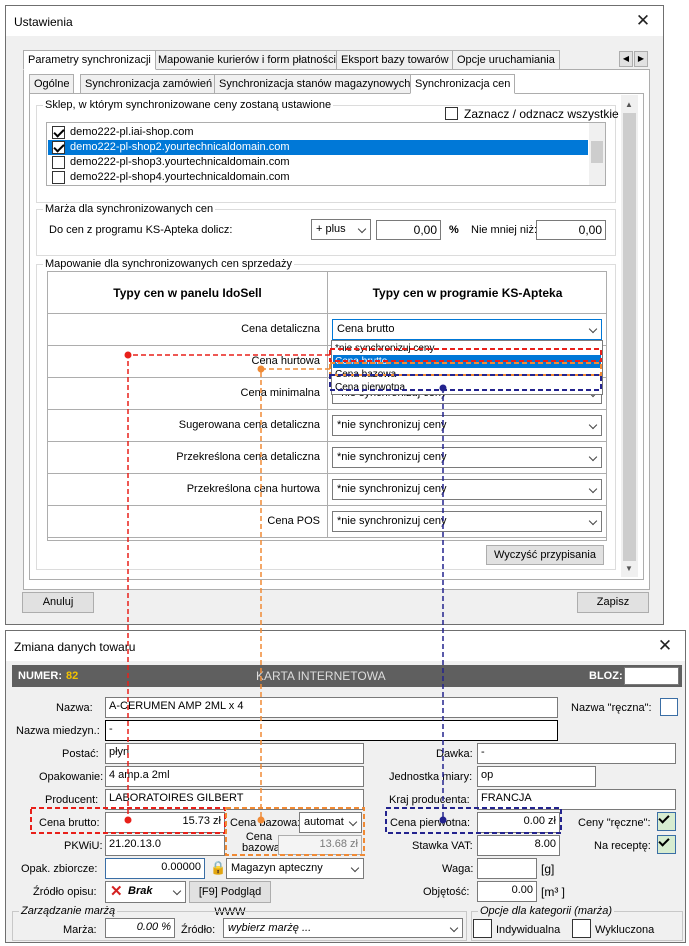  Describe the element at coordinates (318, 162) in the screenshot. I see `shop-list-item: demo222-pl-shop3.yourtechnicaldomain.com` at that location.